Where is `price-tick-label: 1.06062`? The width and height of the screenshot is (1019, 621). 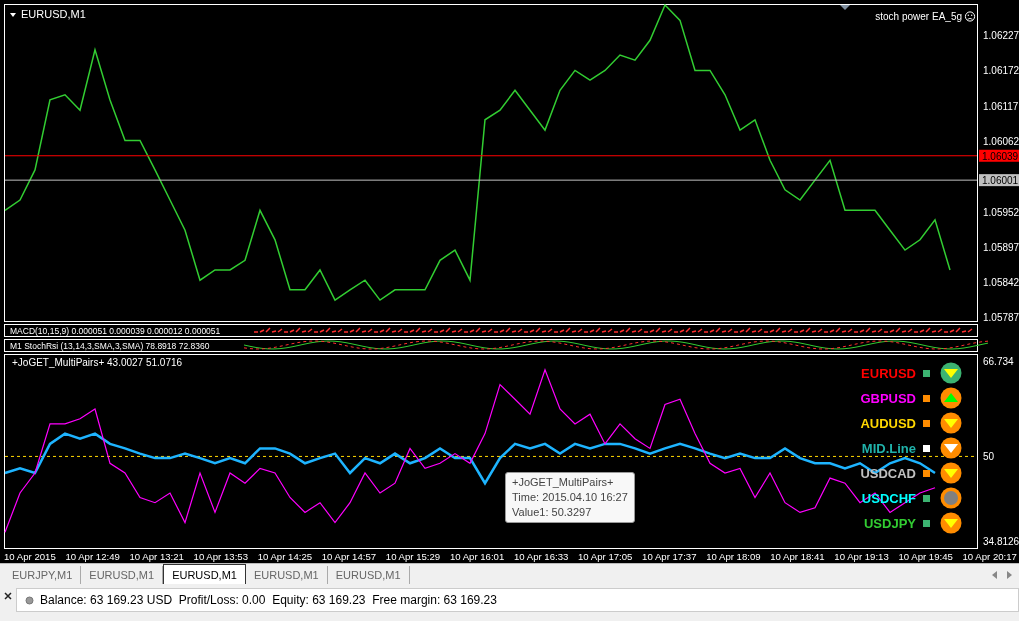
price-tick-label: 1.06062 is located at coordinates (1001, 141).